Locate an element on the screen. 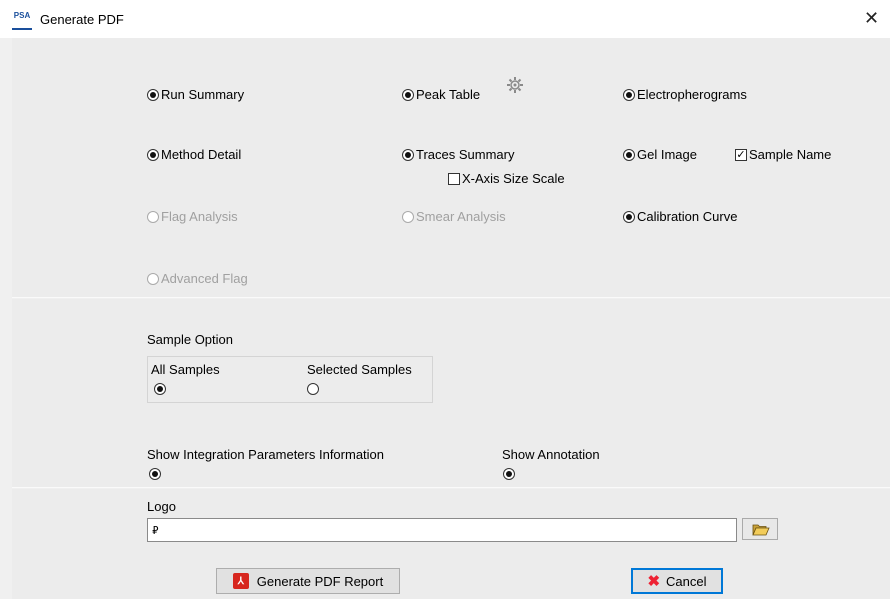 This screenshot has height=599, width=890. browse-logo-button is located at coordinates (760, 529).